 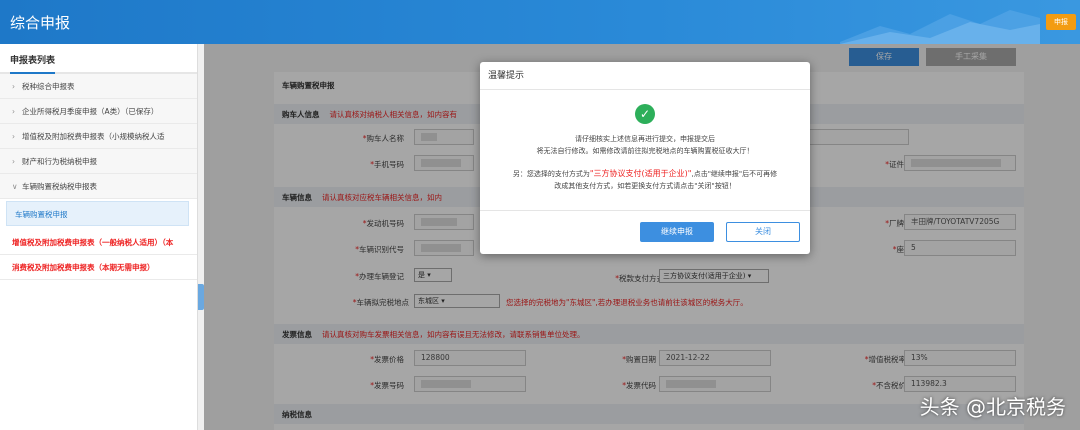 I want to click on watermark: 头条 @北京税务, so click(x=992, y=407).